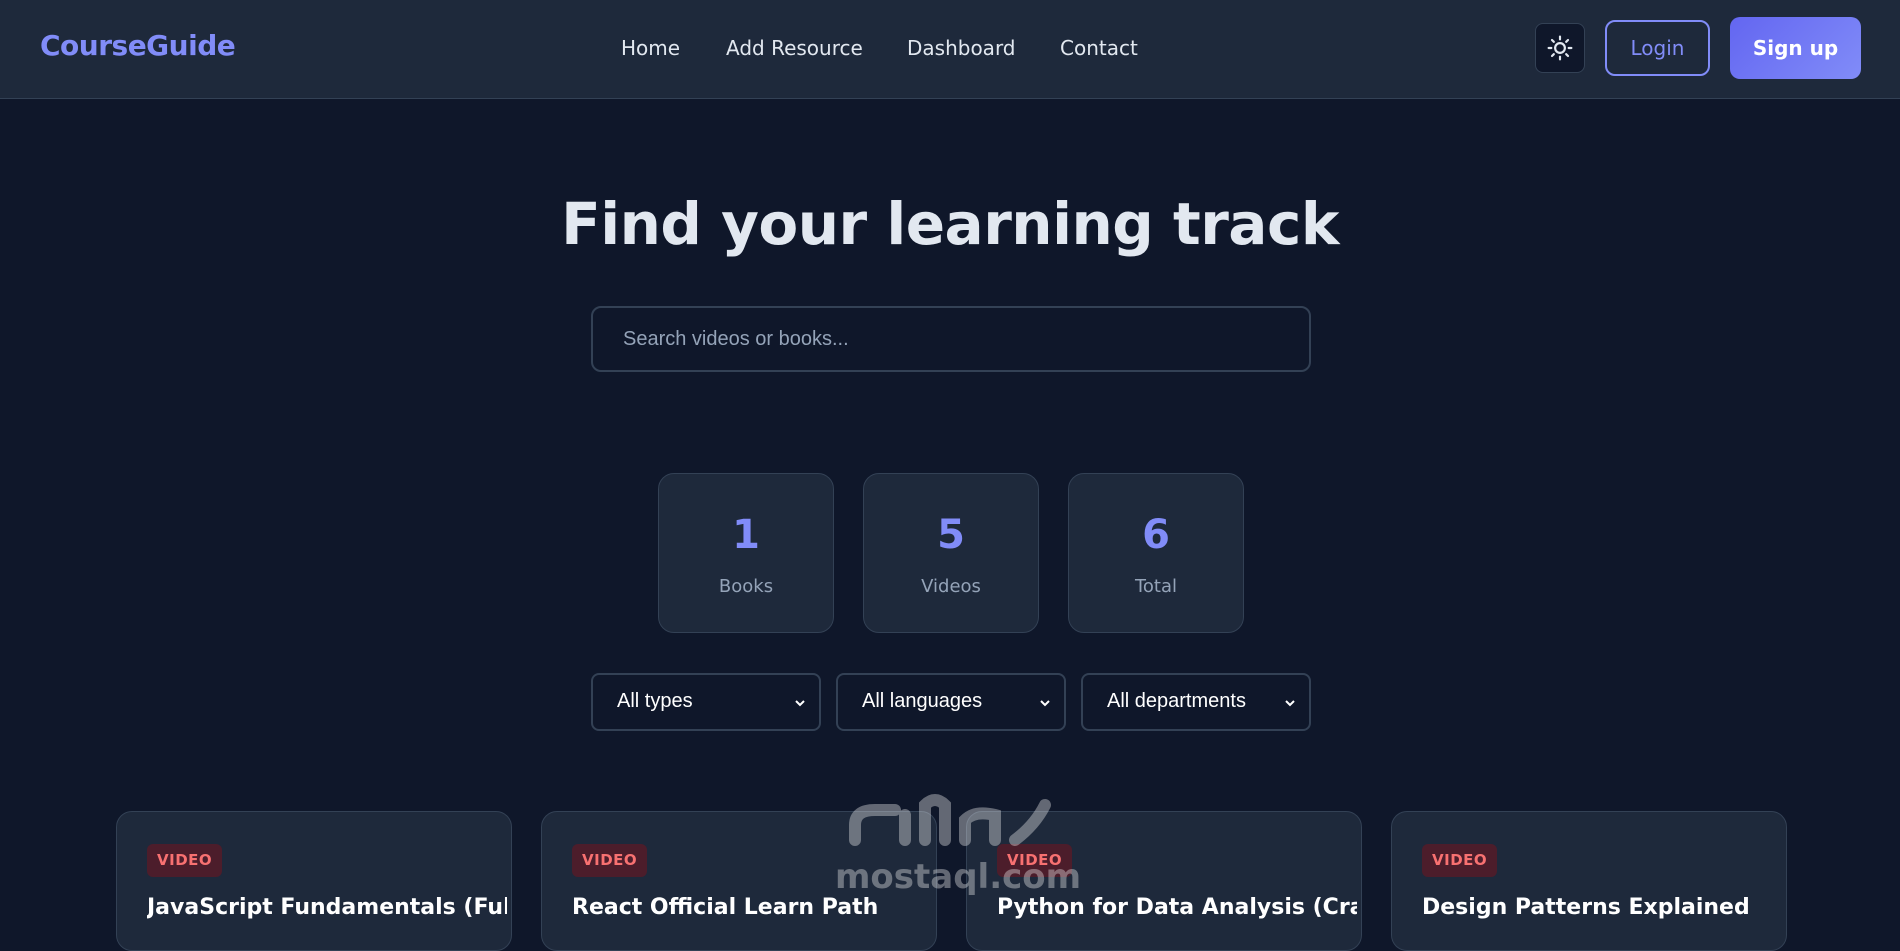 The image size is (1900, 951). What do you see at coordinates (650, 48) in the screenshot?
I see `nav-link-home: Home` at bounding box center [650, 48].